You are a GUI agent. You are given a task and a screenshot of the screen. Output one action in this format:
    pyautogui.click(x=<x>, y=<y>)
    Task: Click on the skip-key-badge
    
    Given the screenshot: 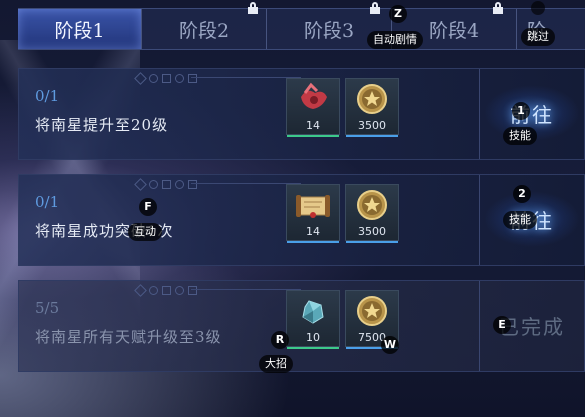 What is the action you would take?
    pyautogui.click(x=538, y=8)
    